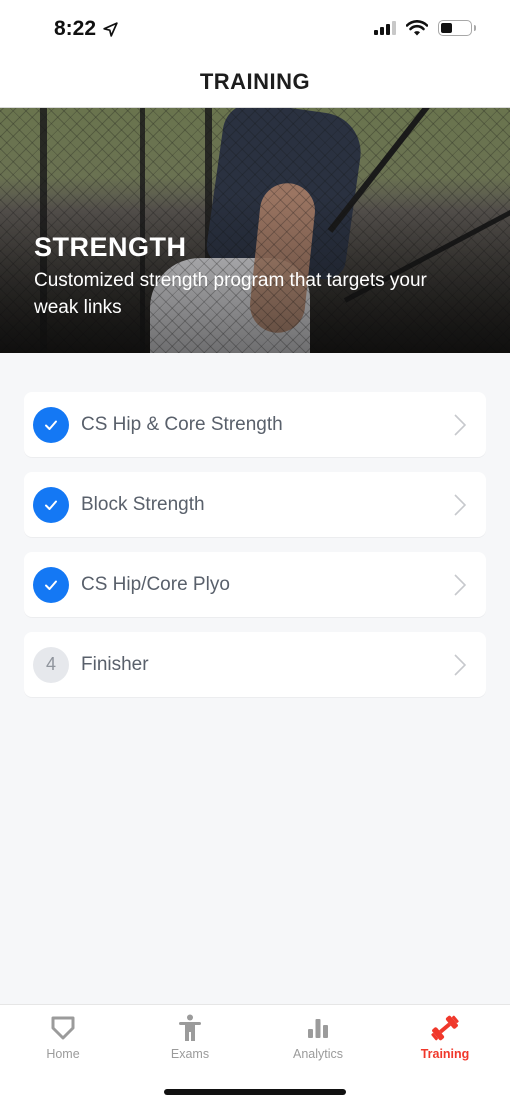  What do you see at coordinates (190, 1027) in the screenshot?
I see `person-figure-icon` at bounding box center [190, 1027].